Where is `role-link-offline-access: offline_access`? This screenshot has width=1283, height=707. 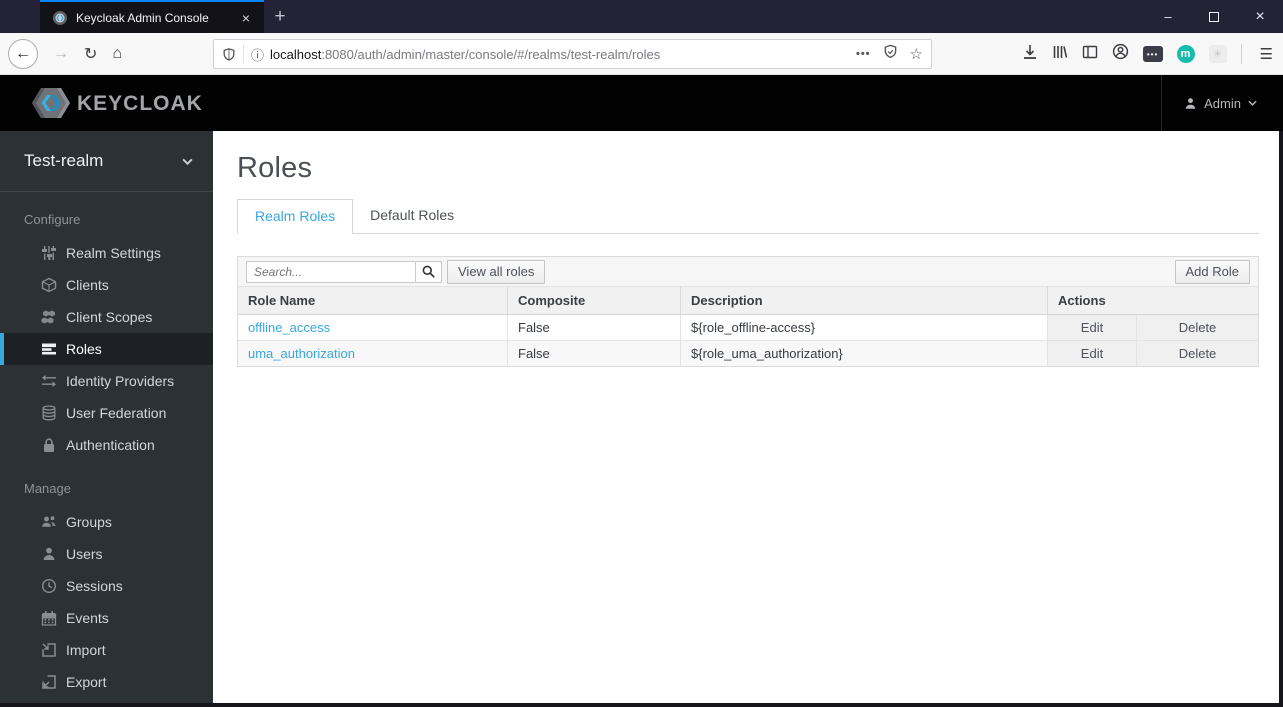 role-link-offline-access: offline_access is located at coordinates (289, 327).